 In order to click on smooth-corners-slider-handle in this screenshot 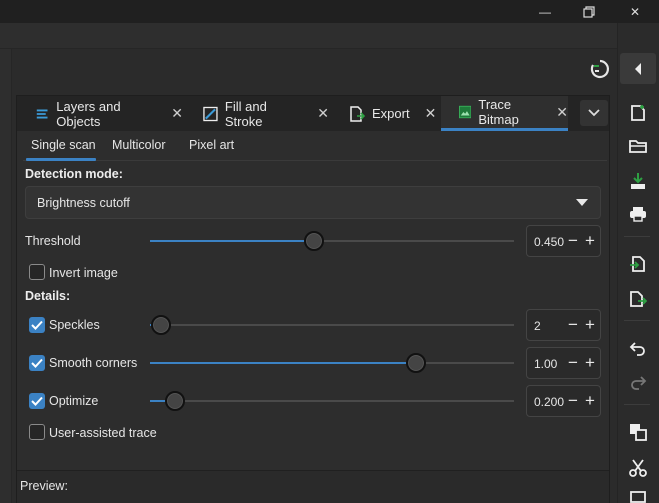, I will do `click(416, 363)`.